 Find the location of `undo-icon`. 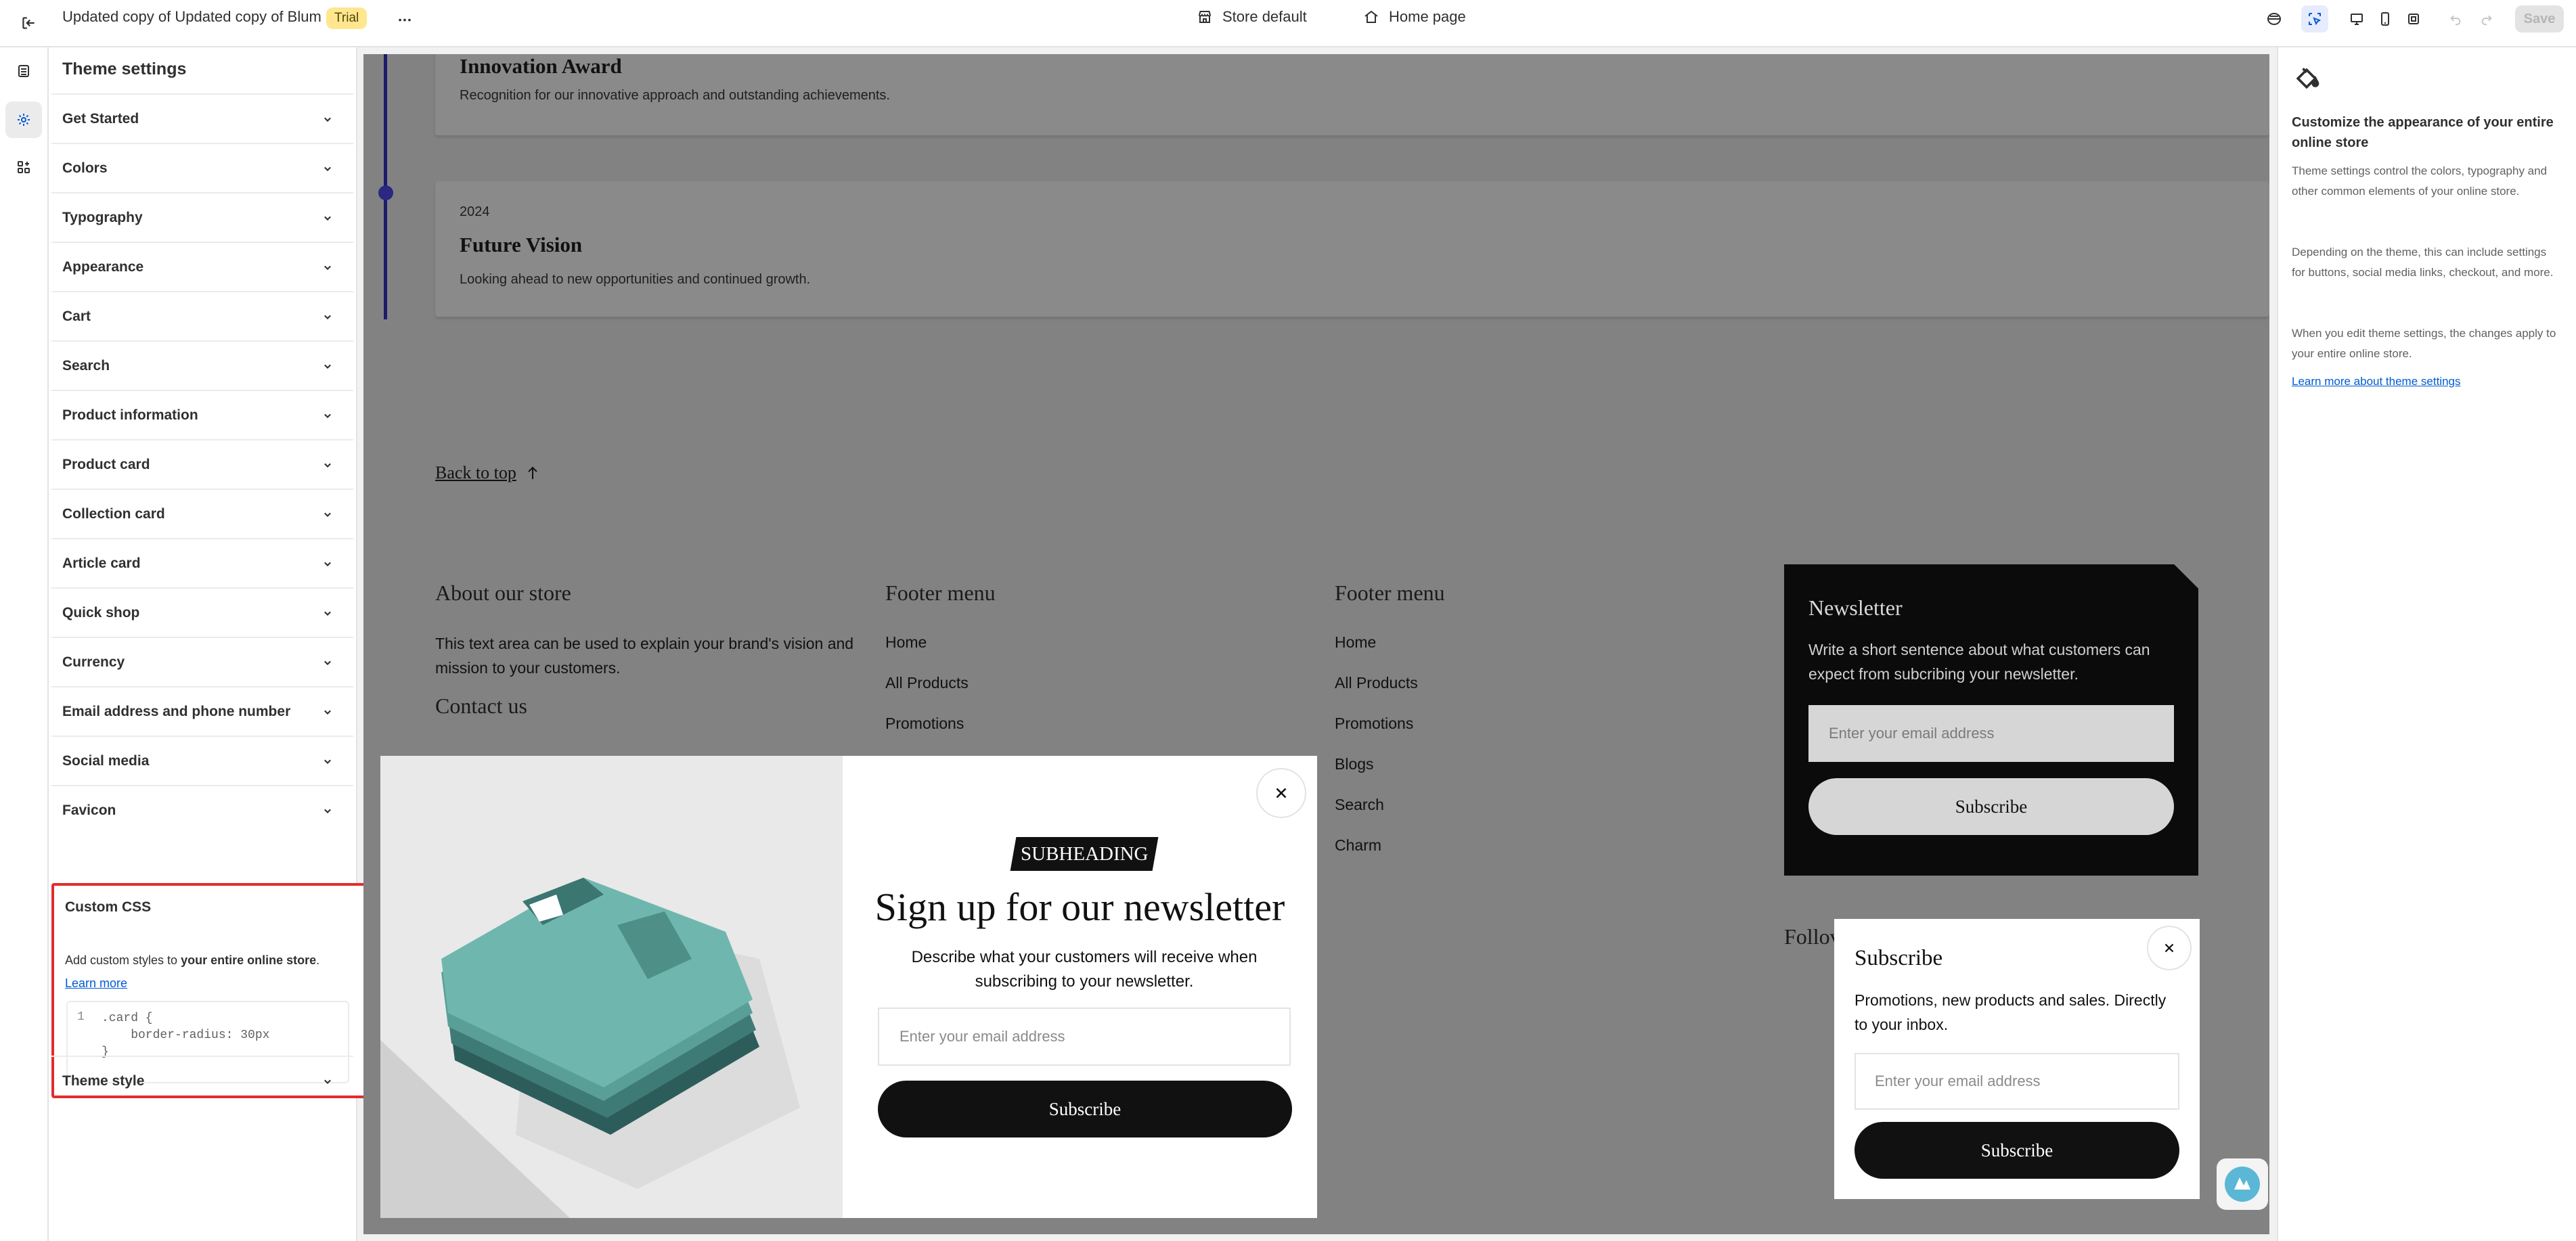

undo-icon is located at coordinates (2455, 18).